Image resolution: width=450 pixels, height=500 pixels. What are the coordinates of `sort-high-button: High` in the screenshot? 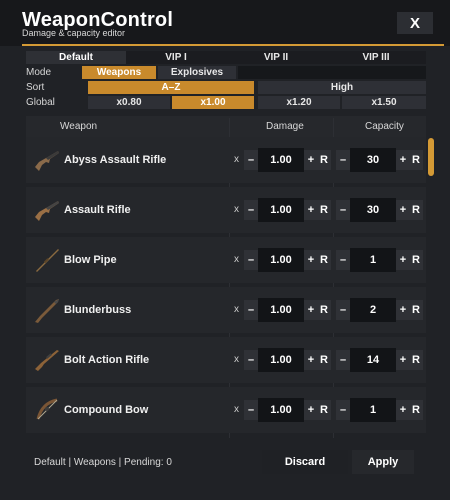 It's located at (342, 87).